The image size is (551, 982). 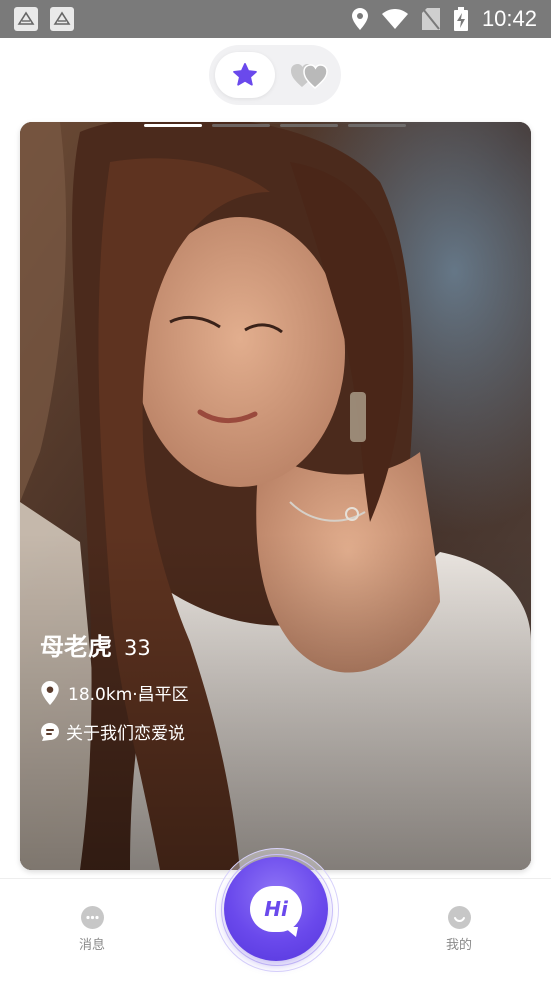 I want to click on no-sim-icon, so click(x=430, y=19).